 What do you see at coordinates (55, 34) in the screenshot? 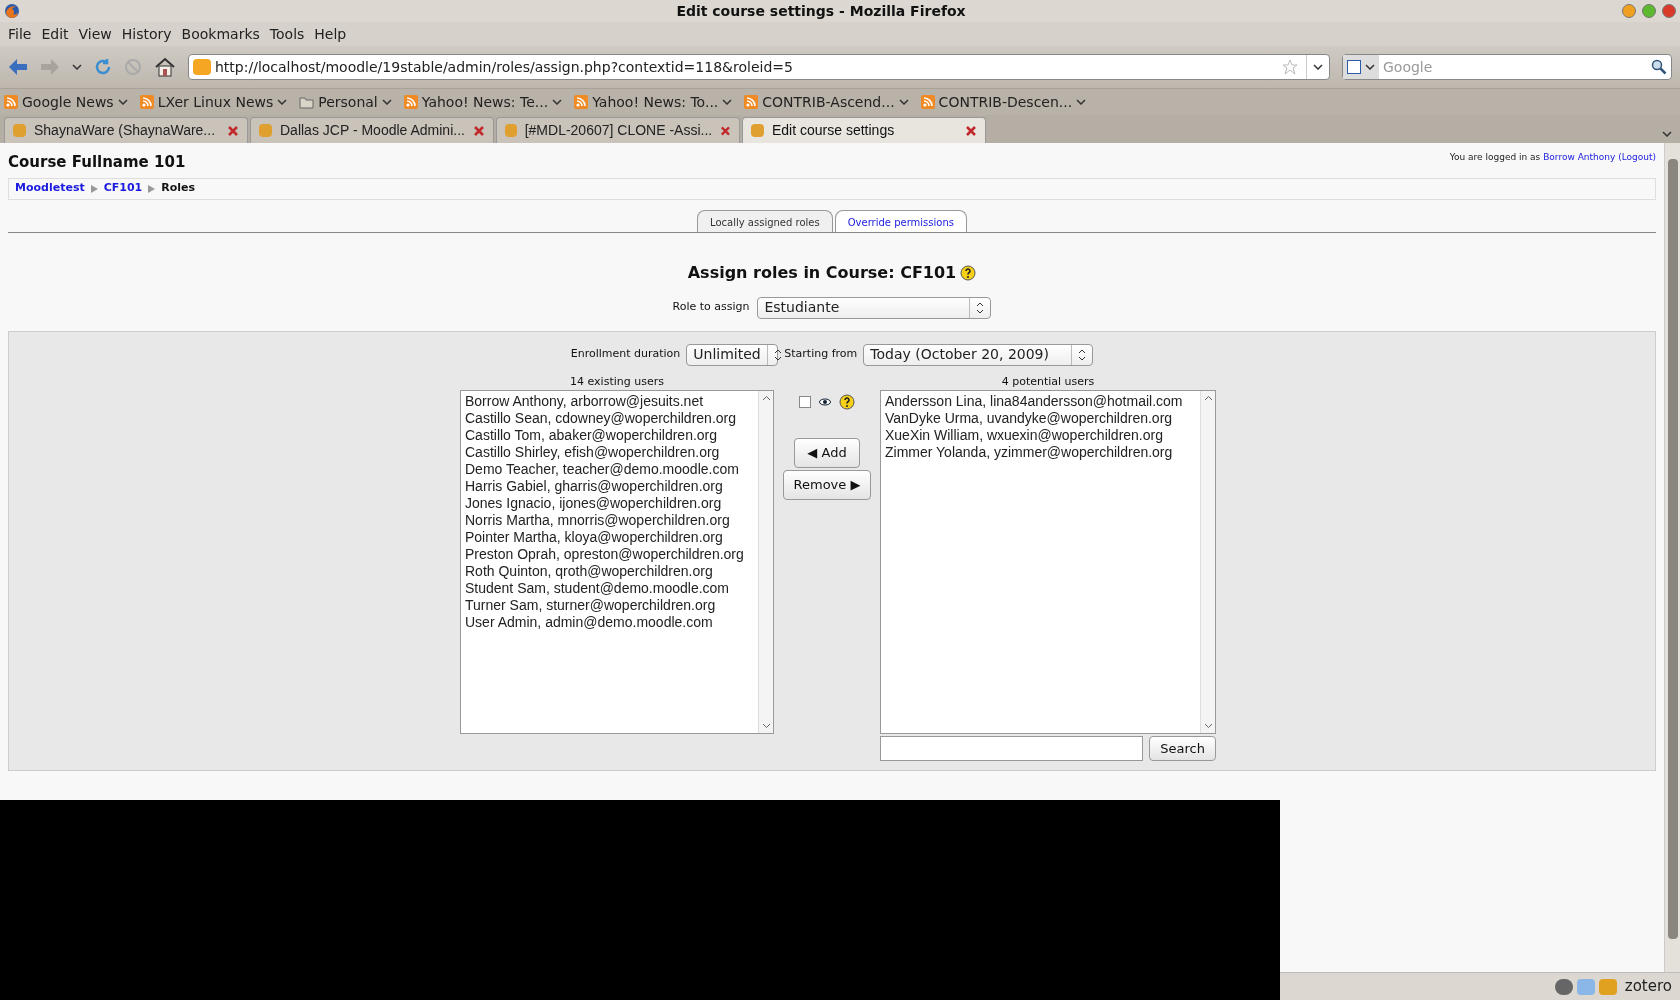
I see `menu-item: Edit` at bounding box center [55, 34].